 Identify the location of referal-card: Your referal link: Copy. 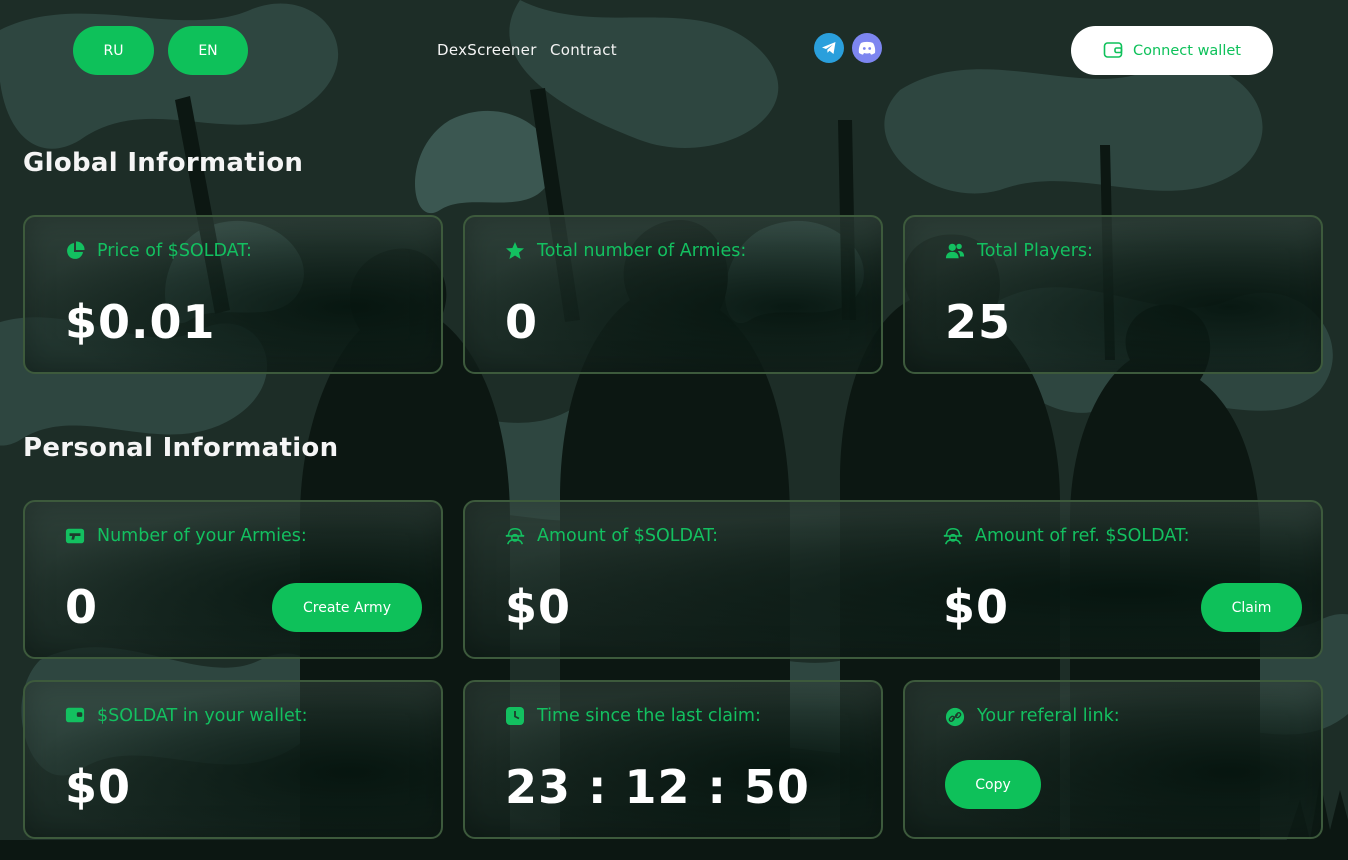
(1113, 759).